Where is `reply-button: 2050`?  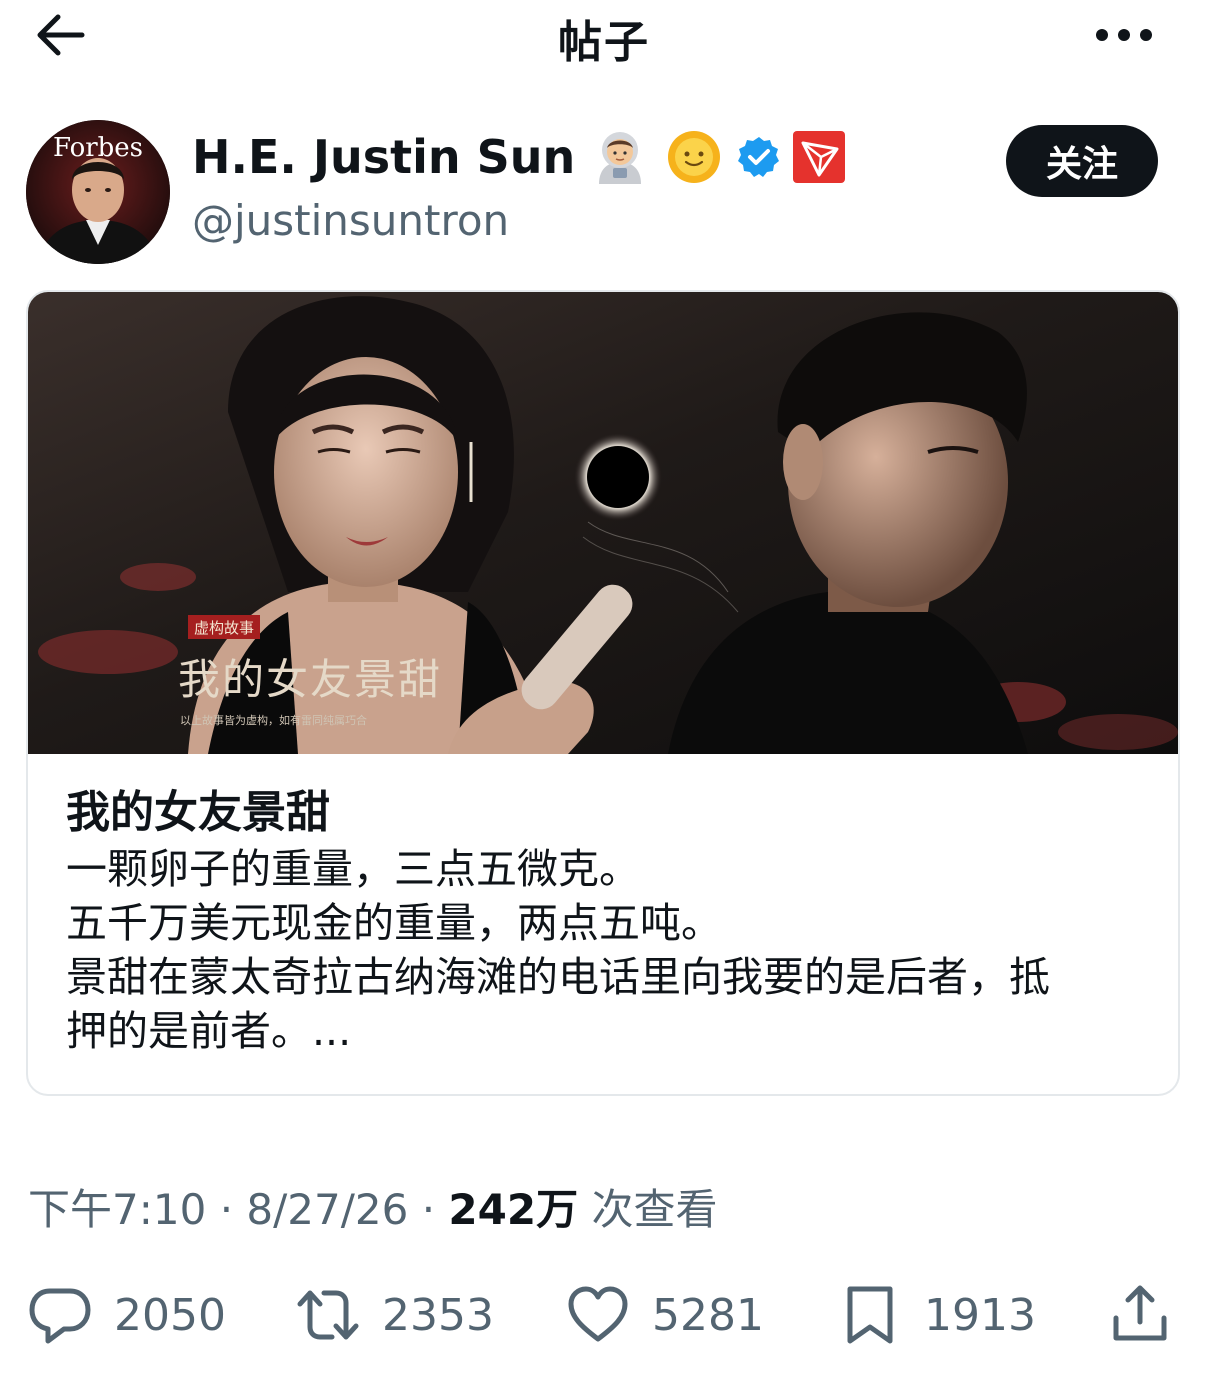
reply-button: 2050 is located at coordinates (127, 1315).